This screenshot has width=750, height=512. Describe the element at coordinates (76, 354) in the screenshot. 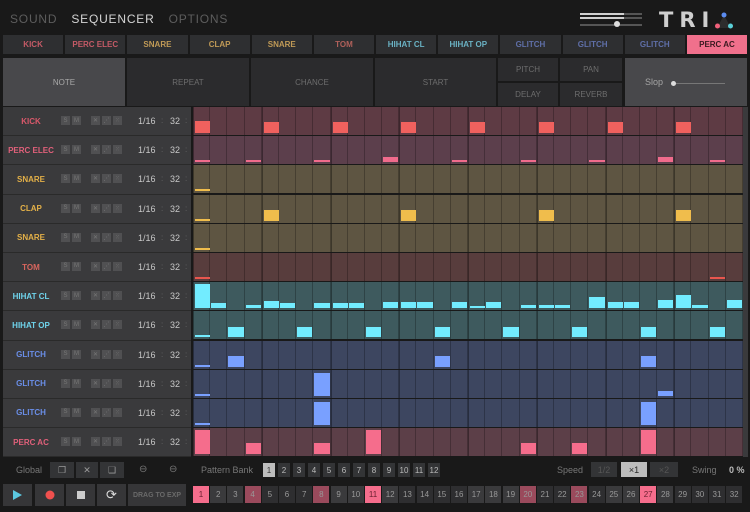

I see `mute-button: M` at that location.